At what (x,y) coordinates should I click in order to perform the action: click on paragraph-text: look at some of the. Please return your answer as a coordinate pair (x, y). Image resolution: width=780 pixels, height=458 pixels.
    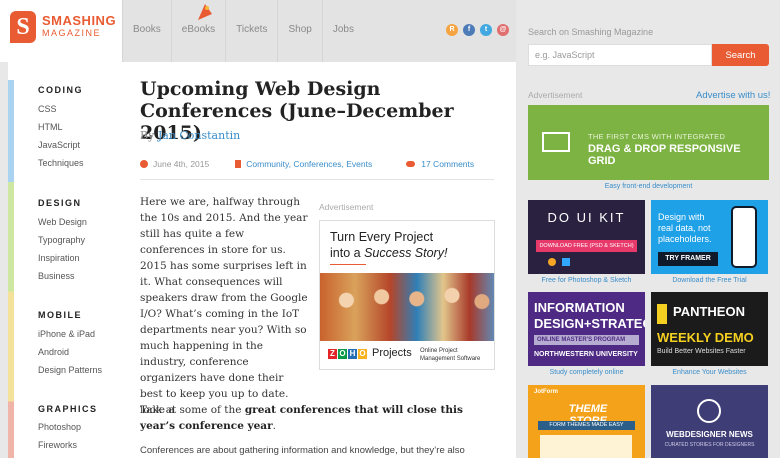
    Looking at the image, I should click on (191, 410).